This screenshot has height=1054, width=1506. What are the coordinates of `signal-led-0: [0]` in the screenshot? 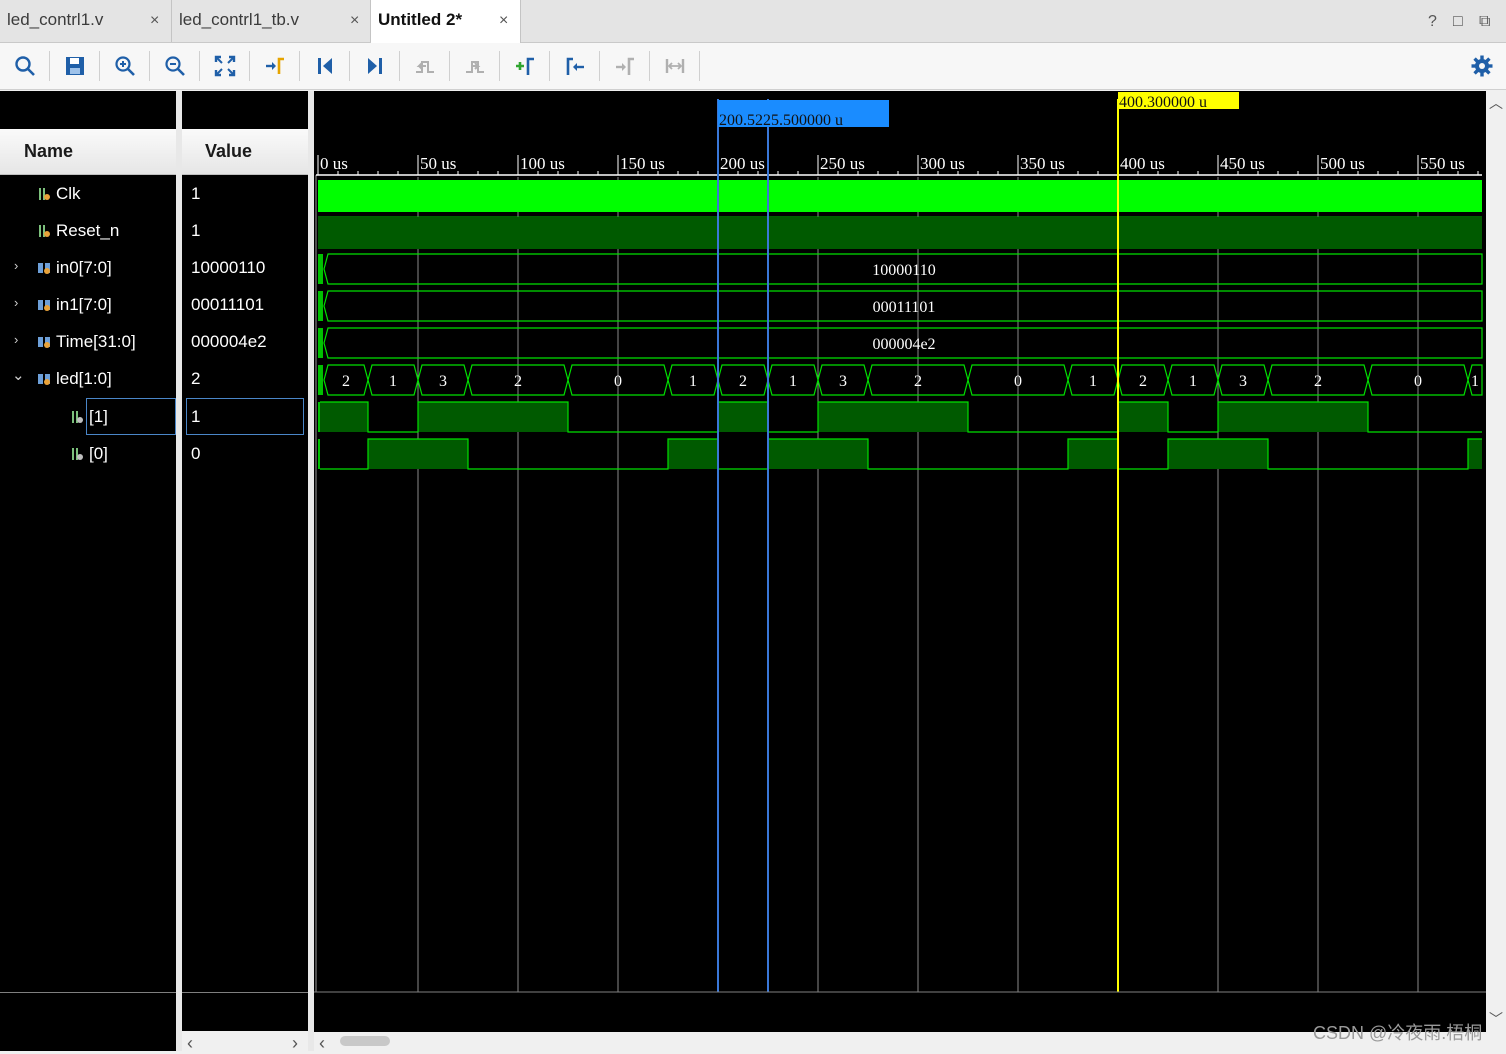 It's located at (89, 453).